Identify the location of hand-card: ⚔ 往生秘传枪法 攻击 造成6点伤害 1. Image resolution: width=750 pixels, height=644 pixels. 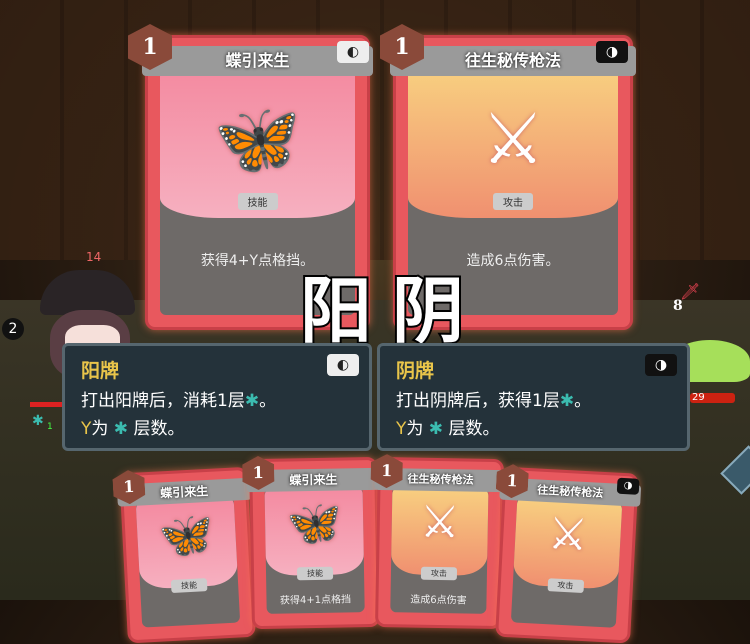
(441, 543).